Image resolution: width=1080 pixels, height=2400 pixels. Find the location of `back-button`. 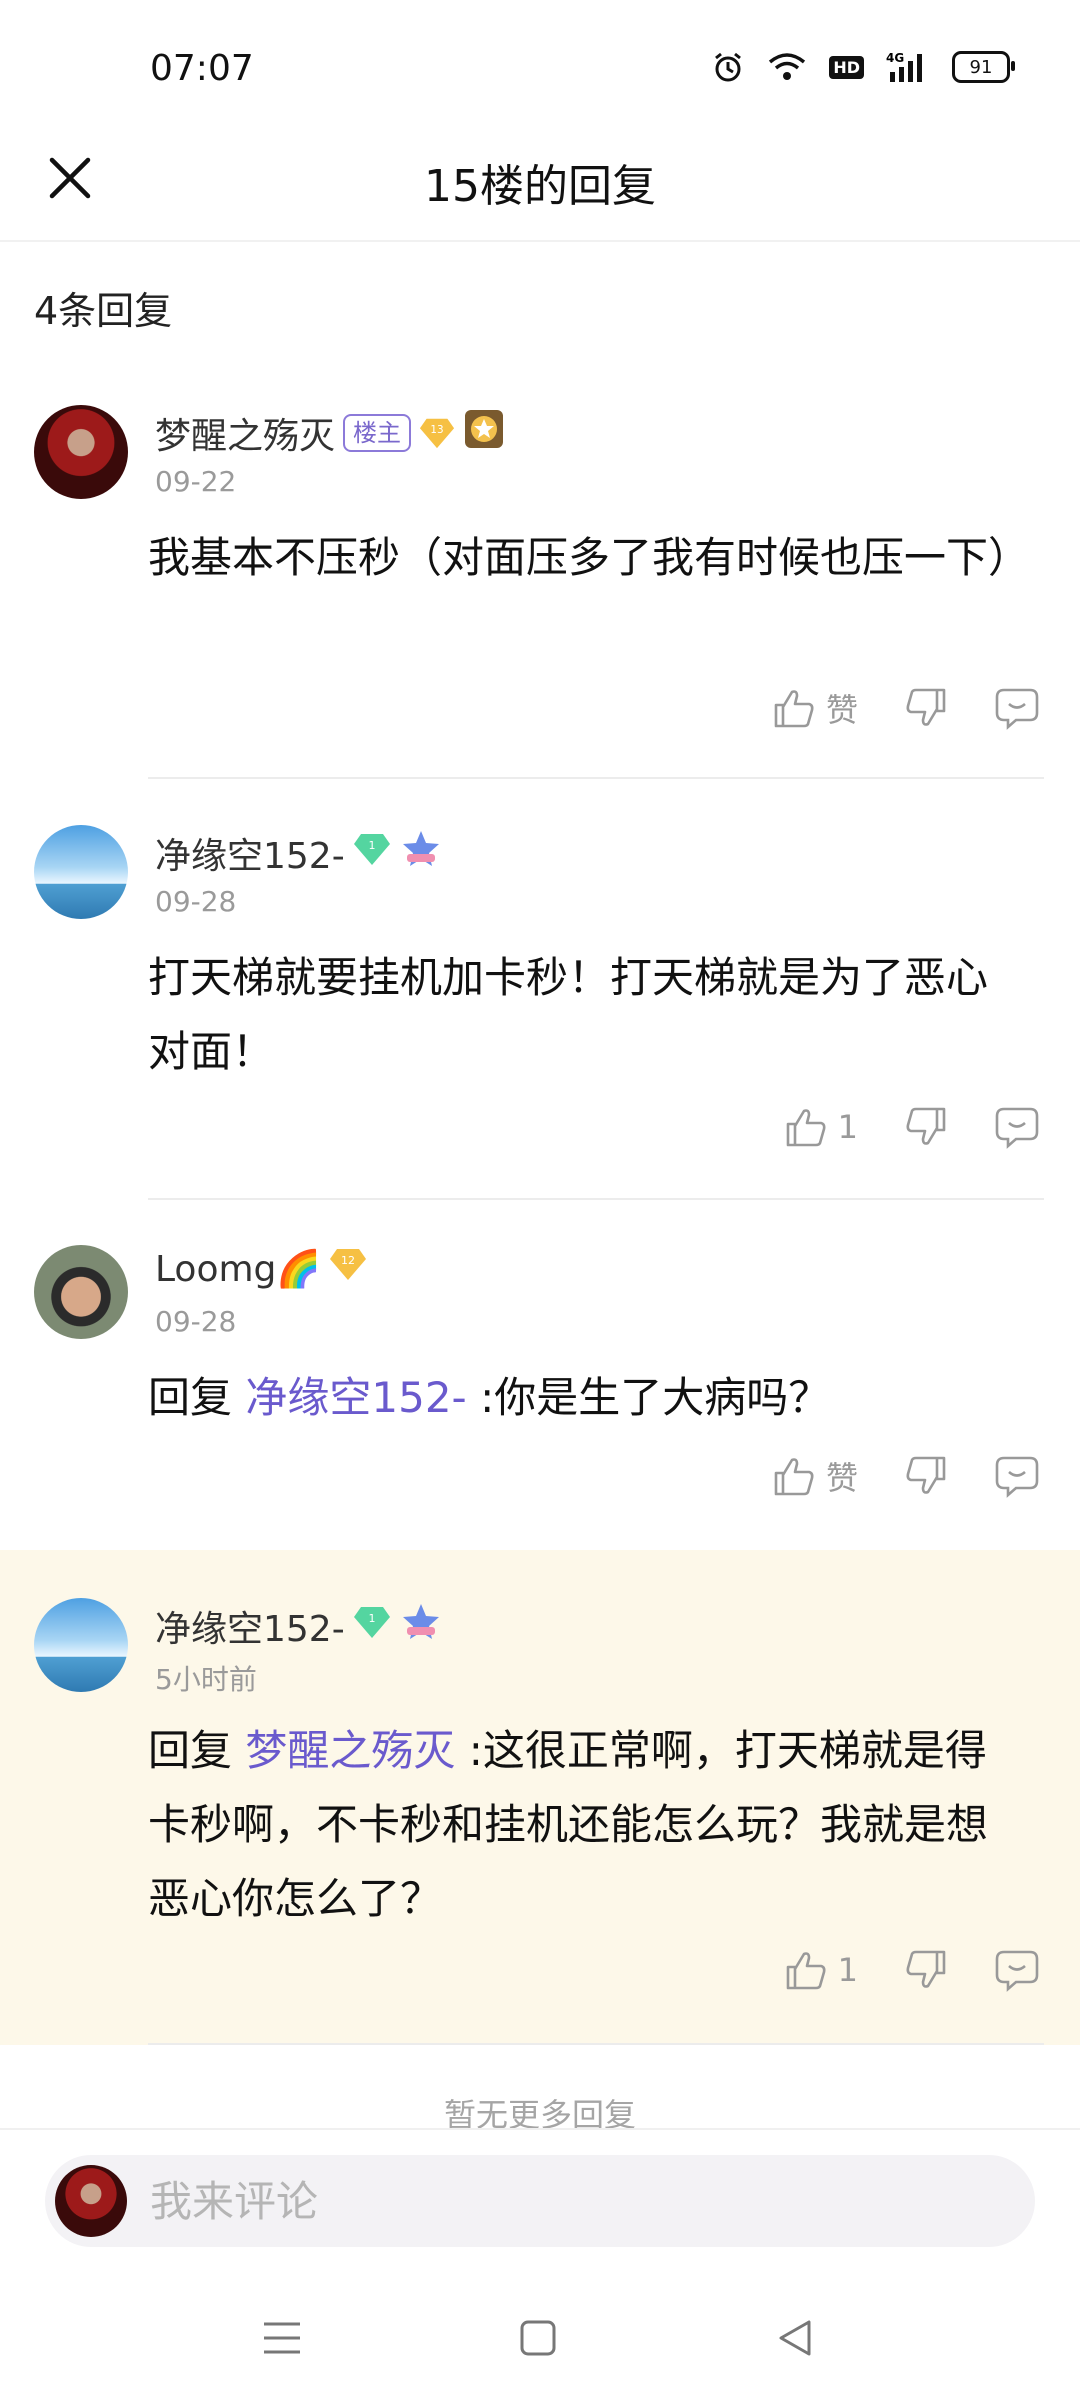

back-button is located at coordinates (795, 2338).